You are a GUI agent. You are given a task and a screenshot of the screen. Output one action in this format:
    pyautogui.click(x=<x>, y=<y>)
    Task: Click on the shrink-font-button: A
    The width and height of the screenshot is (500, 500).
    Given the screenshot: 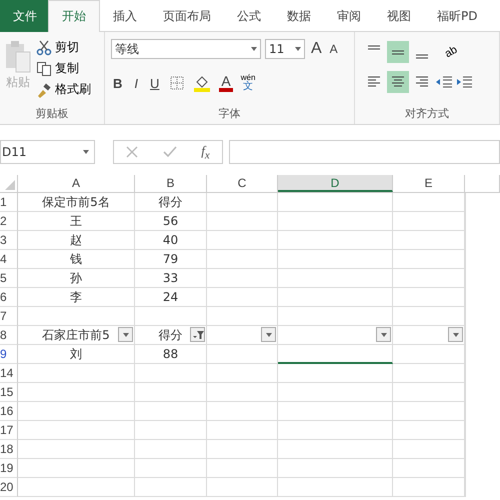 What is the action you would take?
    pyautogui.click(x=334, y=49)
    